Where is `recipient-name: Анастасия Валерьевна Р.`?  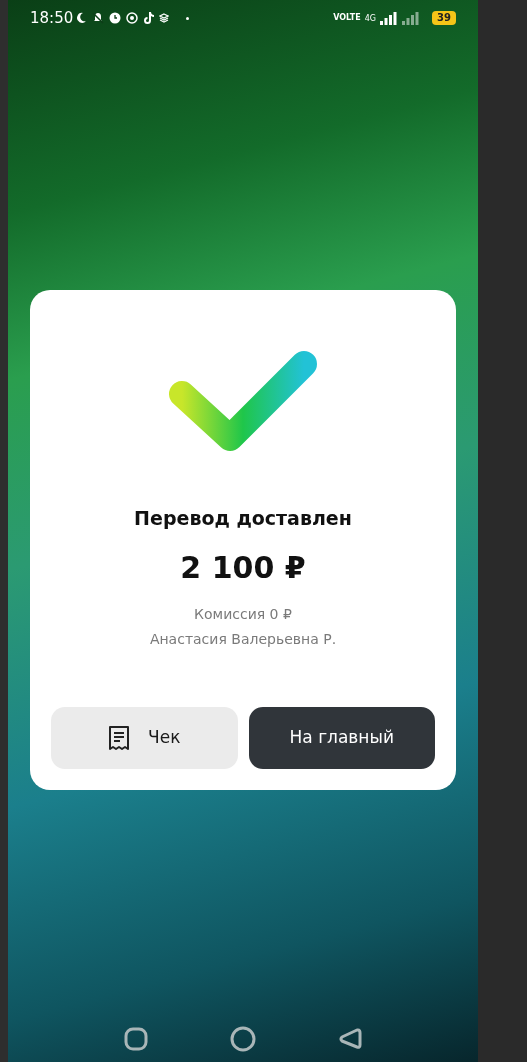
recipient-name: Анастасия Валерьевна Р. is located at coordinates (243, 639).